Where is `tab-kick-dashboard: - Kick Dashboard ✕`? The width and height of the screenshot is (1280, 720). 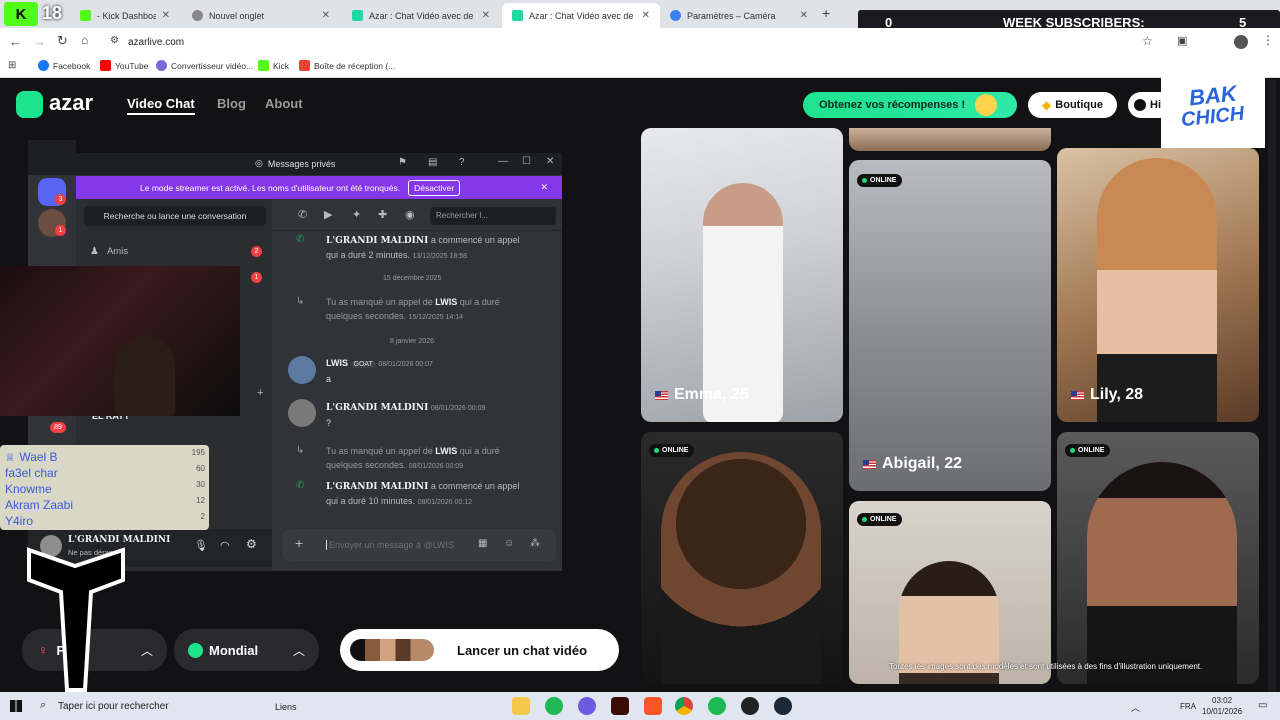
tab-kick-dashboard: - Kick Dashboard ✕ is located at coordinates (125, 15).